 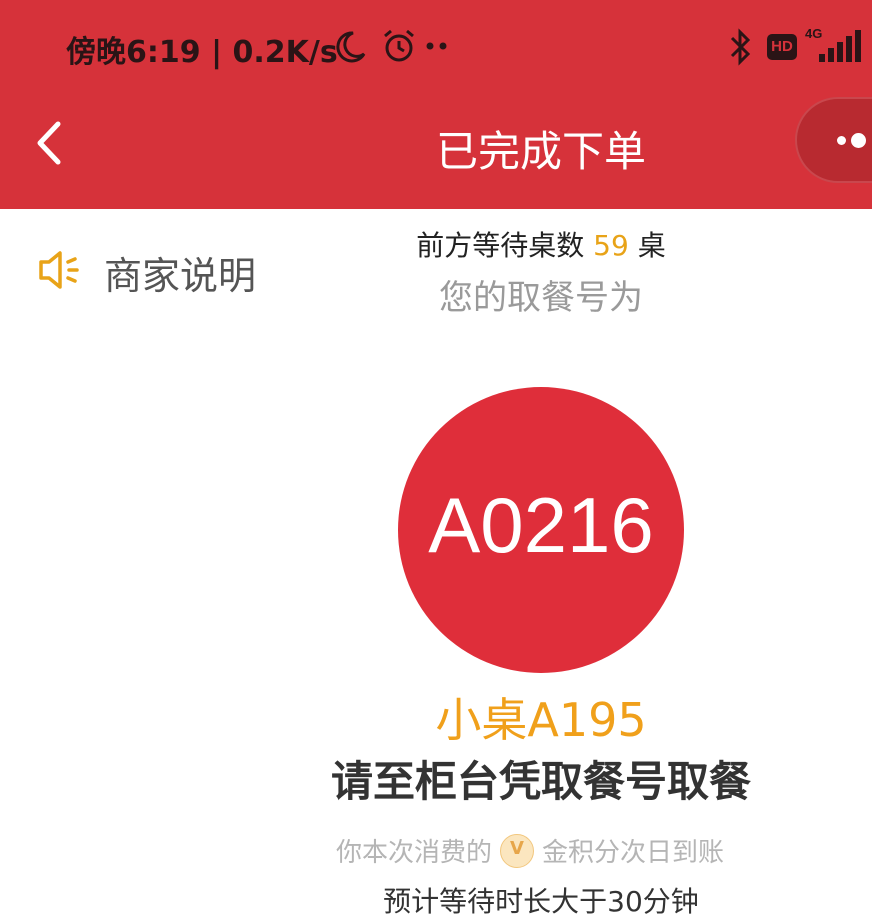 What do you see at coordinates (611, 245) in the screenshot?
I see `queue-count: 59` at bounding box center [611, 245].